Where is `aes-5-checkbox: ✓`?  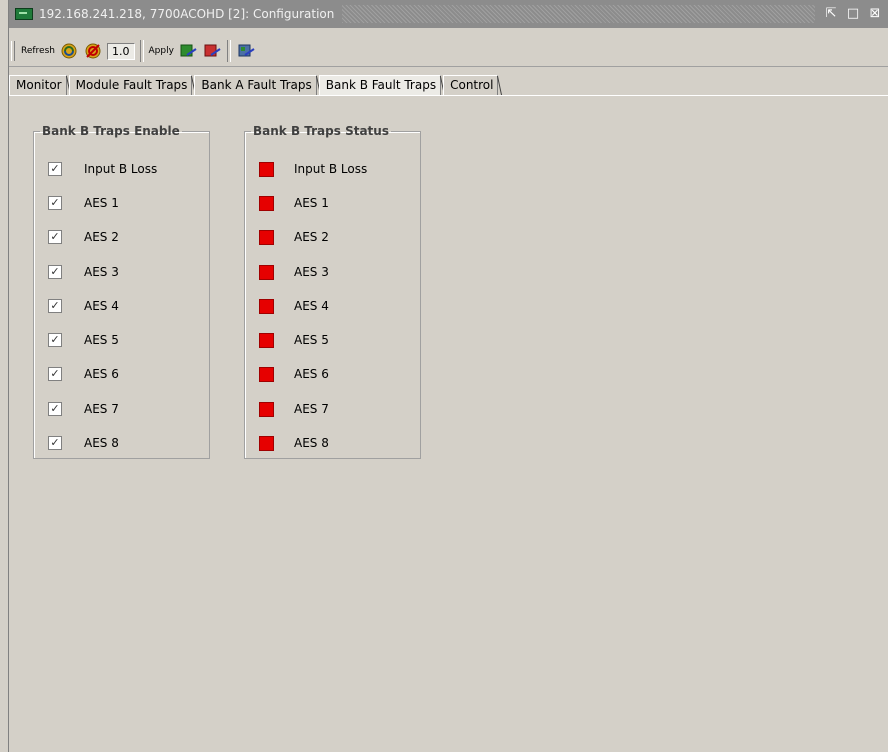
aes-5-checkbox: ✓ is located at coordinates (55, 340).